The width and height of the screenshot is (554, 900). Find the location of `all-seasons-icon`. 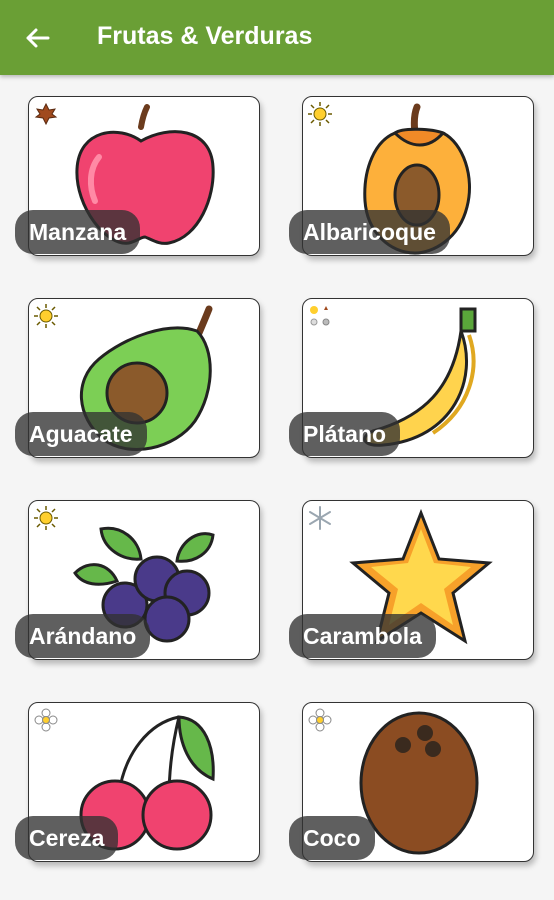

all-seasons-icon is located at coordinates (320, 316).